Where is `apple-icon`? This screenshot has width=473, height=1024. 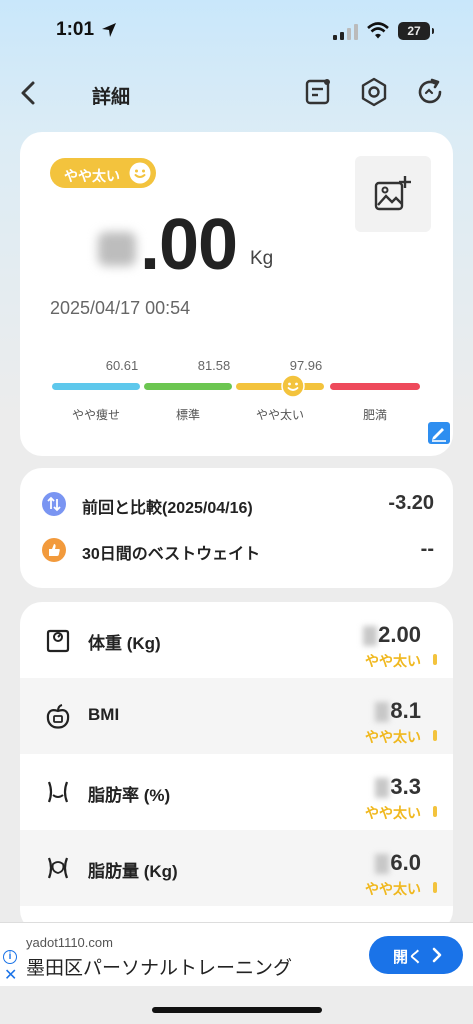 apple-icon is located at coordinates (58, 716).